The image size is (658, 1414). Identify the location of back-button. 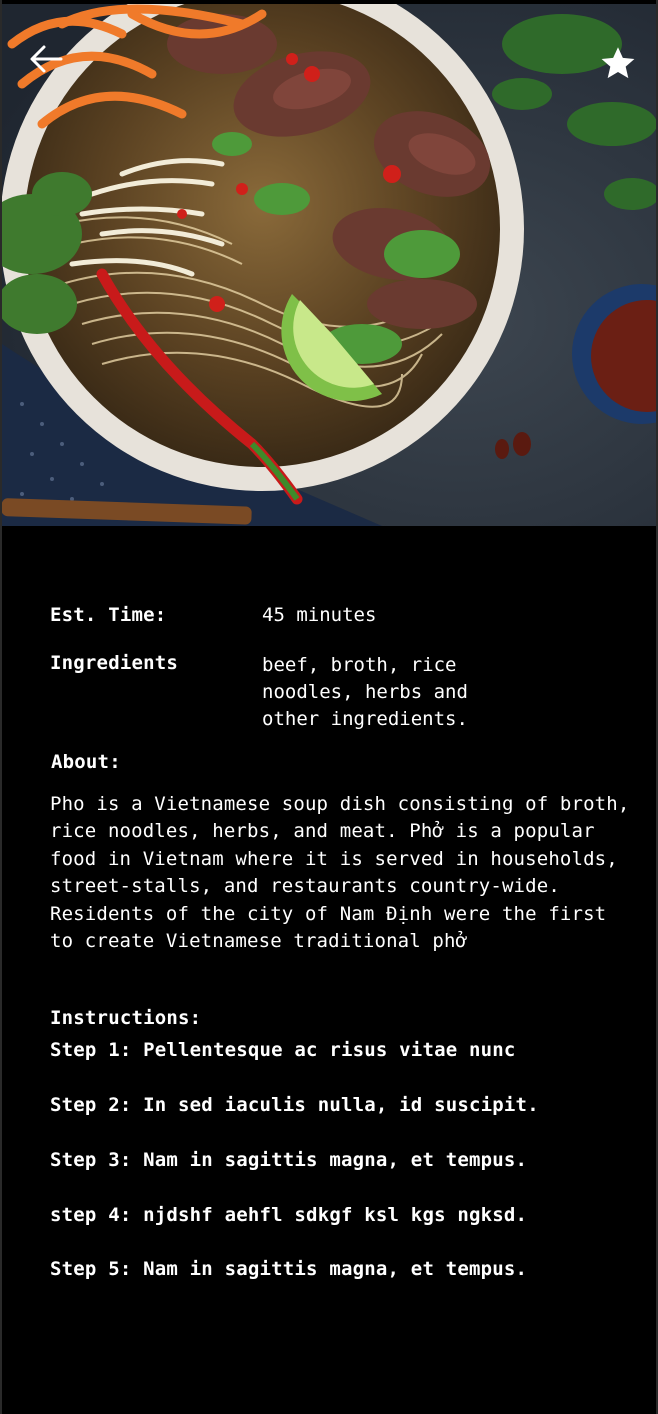
(46, 59).